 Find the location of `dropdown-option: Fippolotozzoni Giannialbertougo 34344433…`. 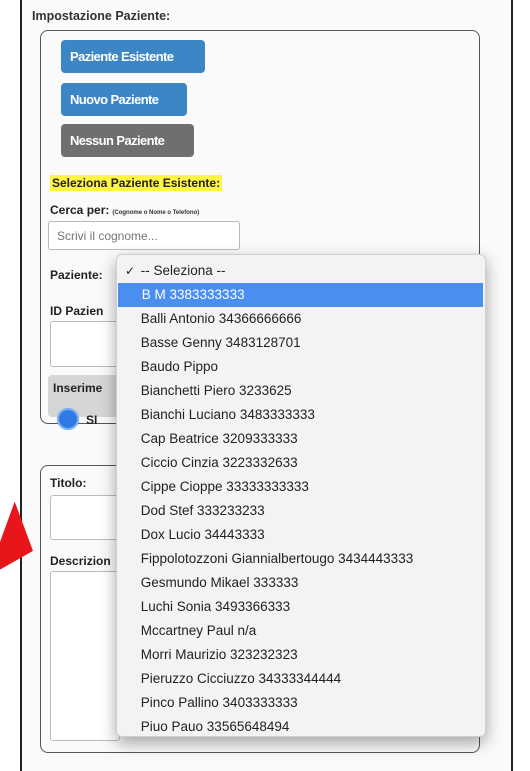

dropdown-option: Fippolotozzoni Giannialbertougo 34344433… is located at coordinates (301, 559).